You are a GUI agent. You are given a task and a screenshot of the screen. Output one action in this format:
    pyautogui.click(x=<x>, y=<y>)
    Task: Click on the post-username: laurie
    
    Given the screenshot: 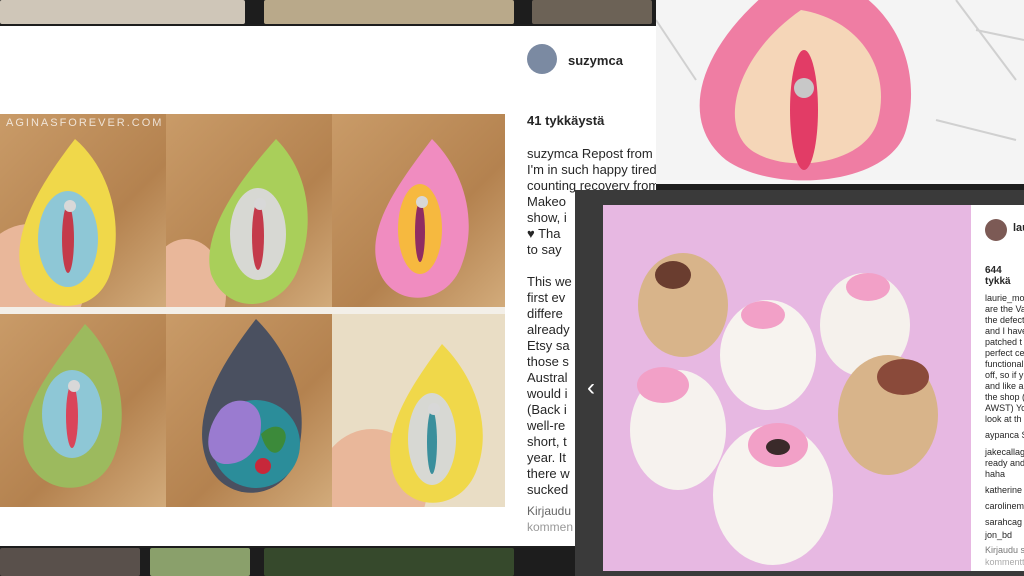 What is the action you would take?
    pyautogui.click(x=1018, y=228)
    